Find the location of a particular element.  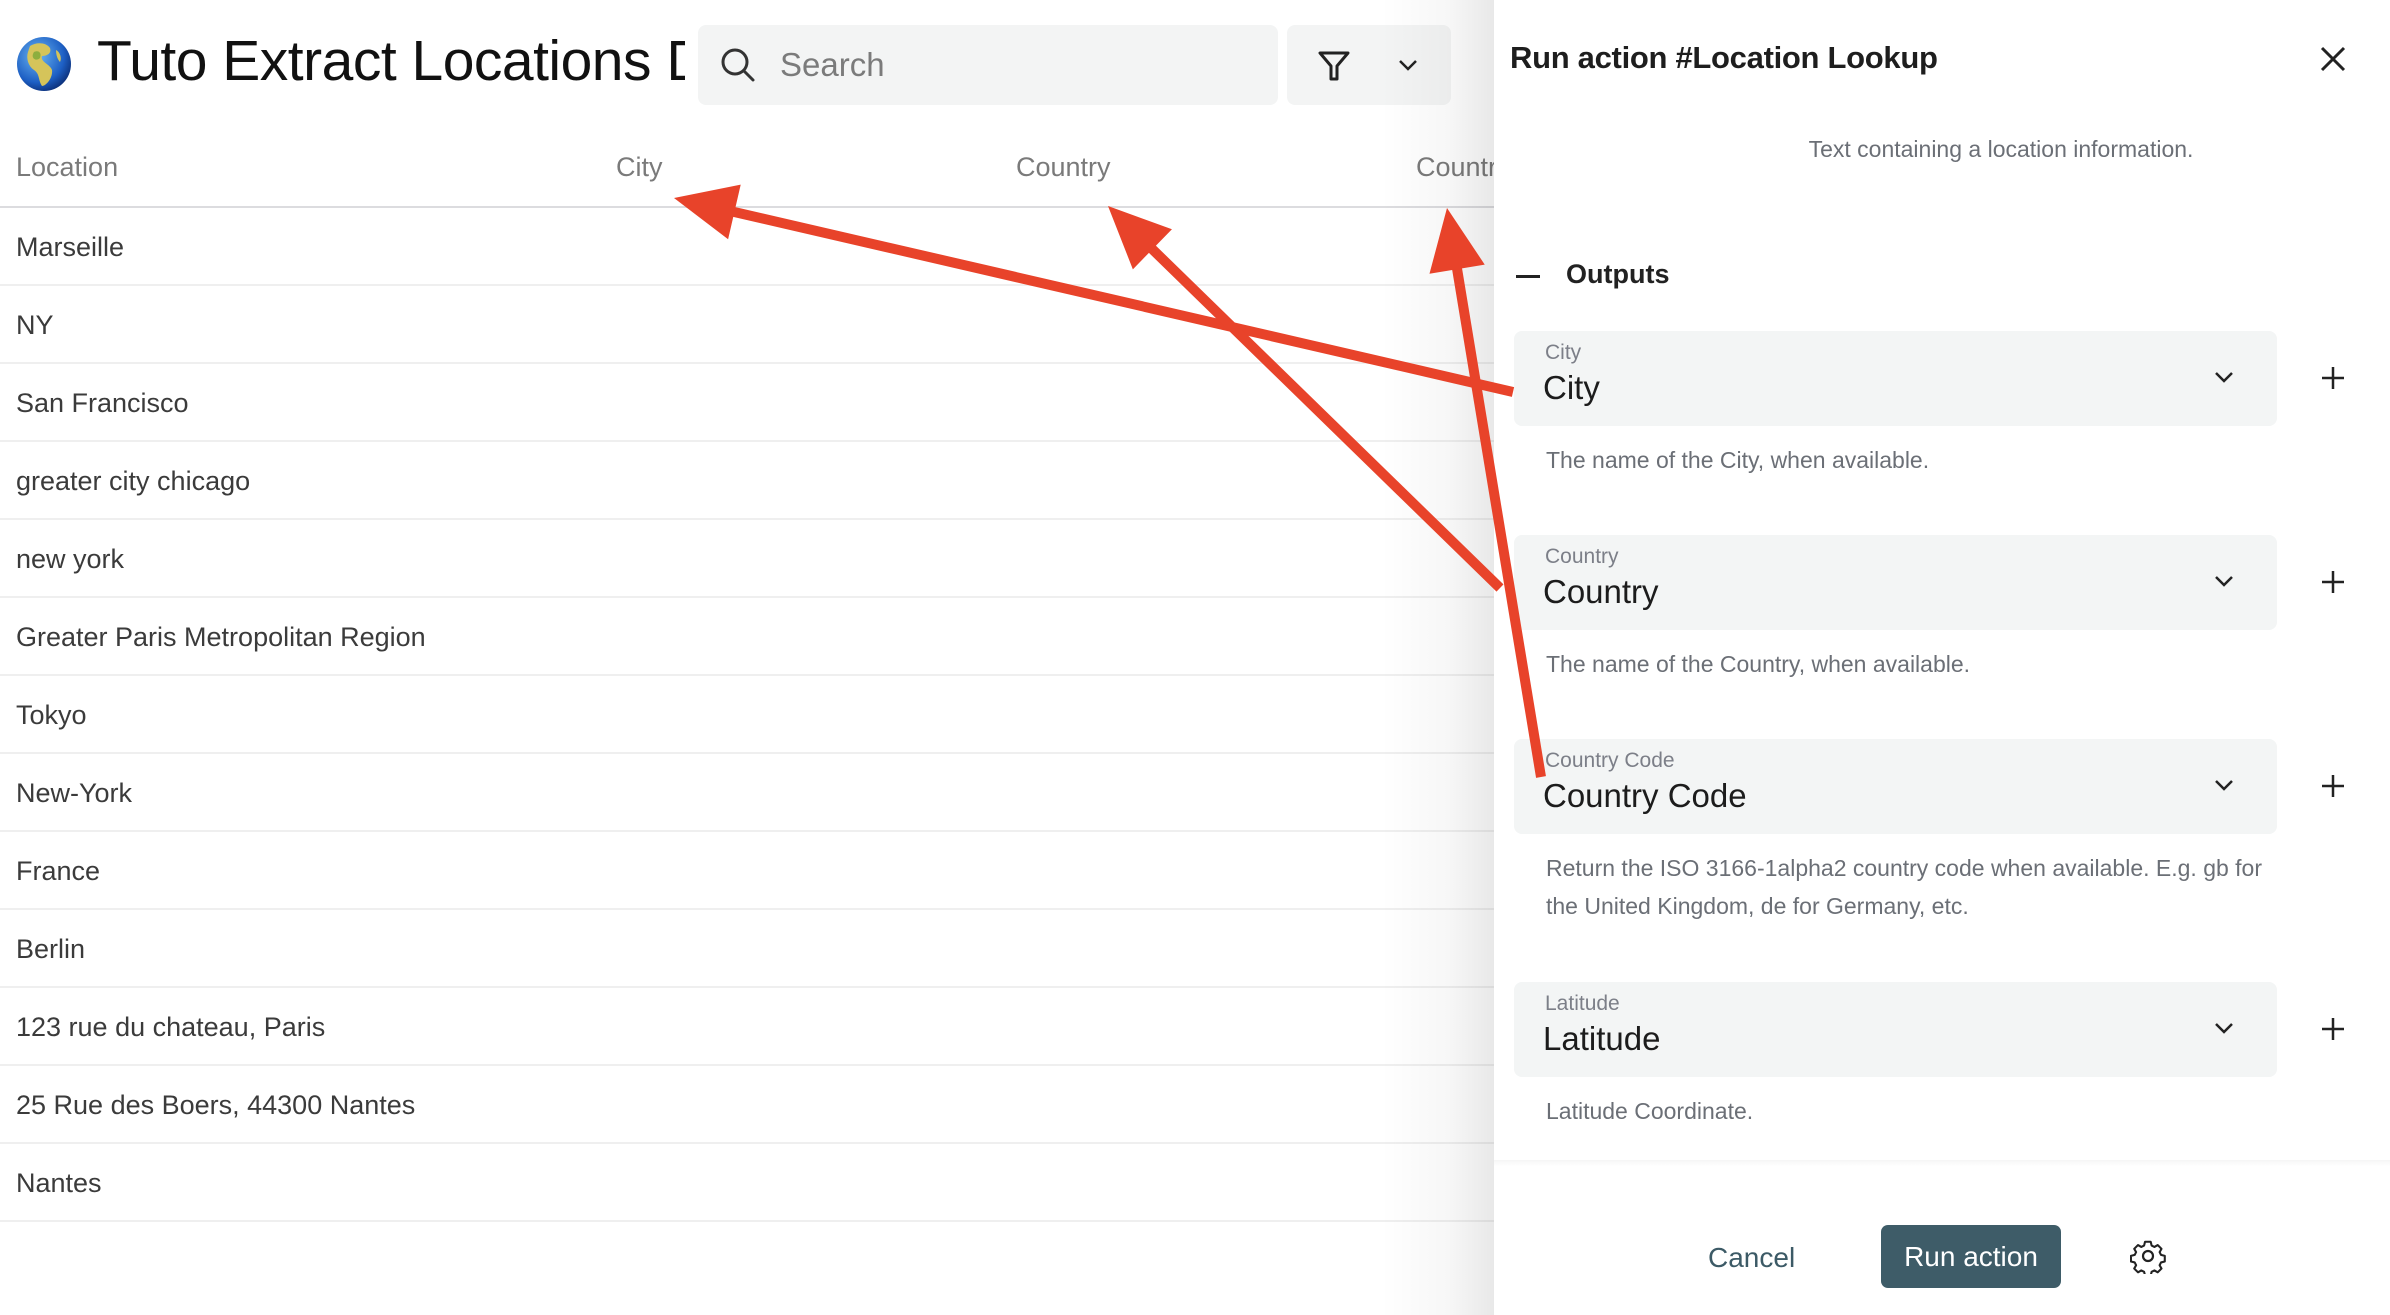

column-header-location: Location is located at coordinates (67, 167).